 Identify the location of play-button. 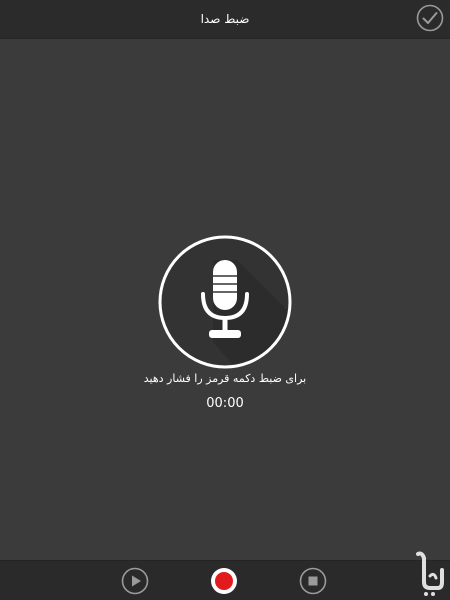
(135, 581).